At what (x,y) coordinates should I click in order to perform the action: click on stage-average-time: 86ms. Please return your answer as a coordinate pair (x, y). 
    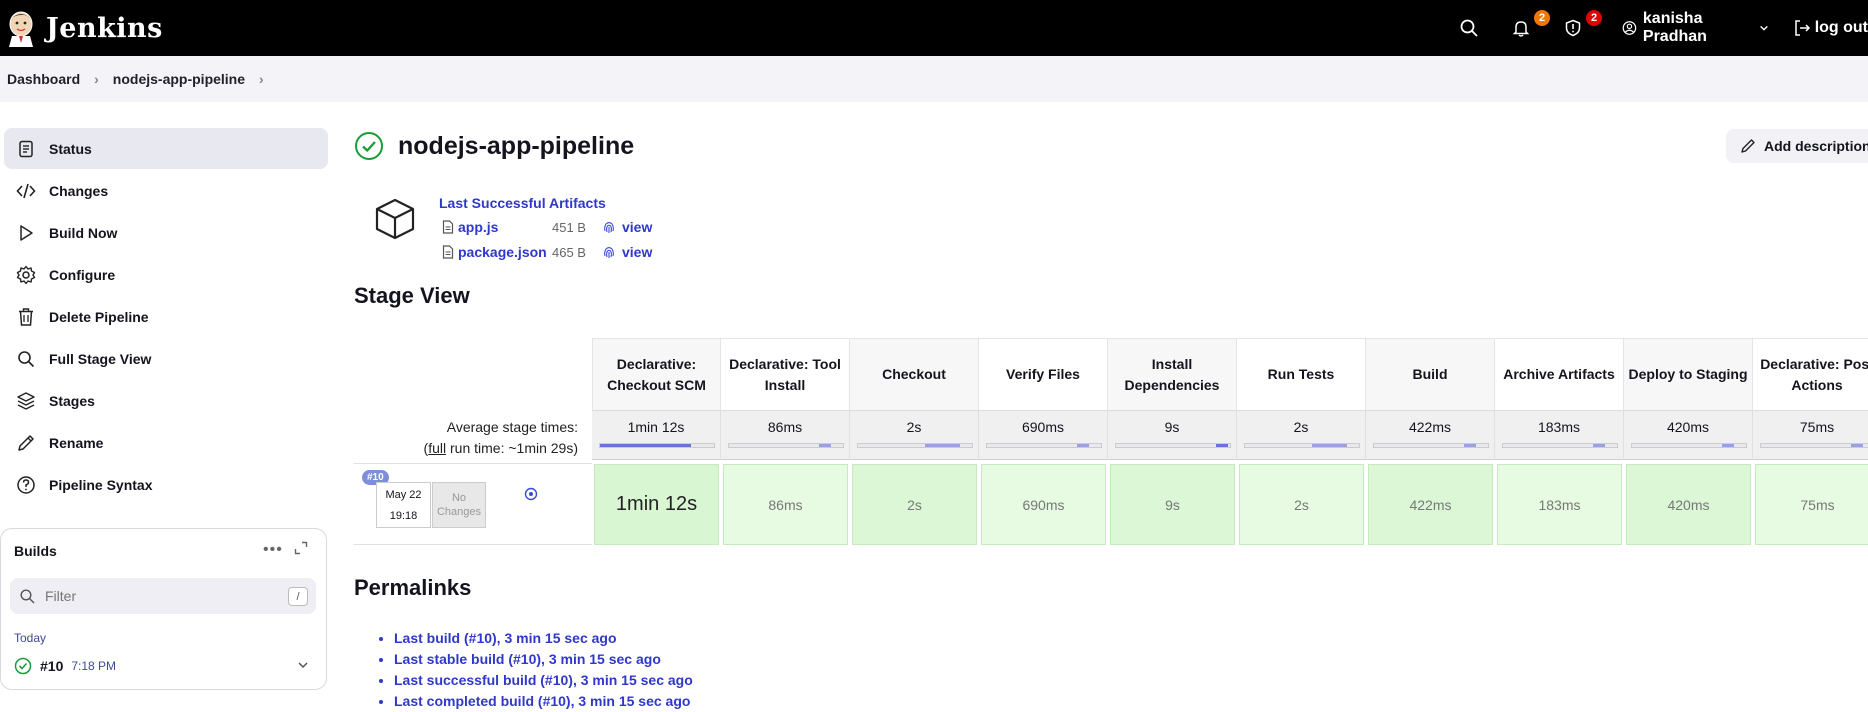
    Looking at the image, I should click on (785, 435).